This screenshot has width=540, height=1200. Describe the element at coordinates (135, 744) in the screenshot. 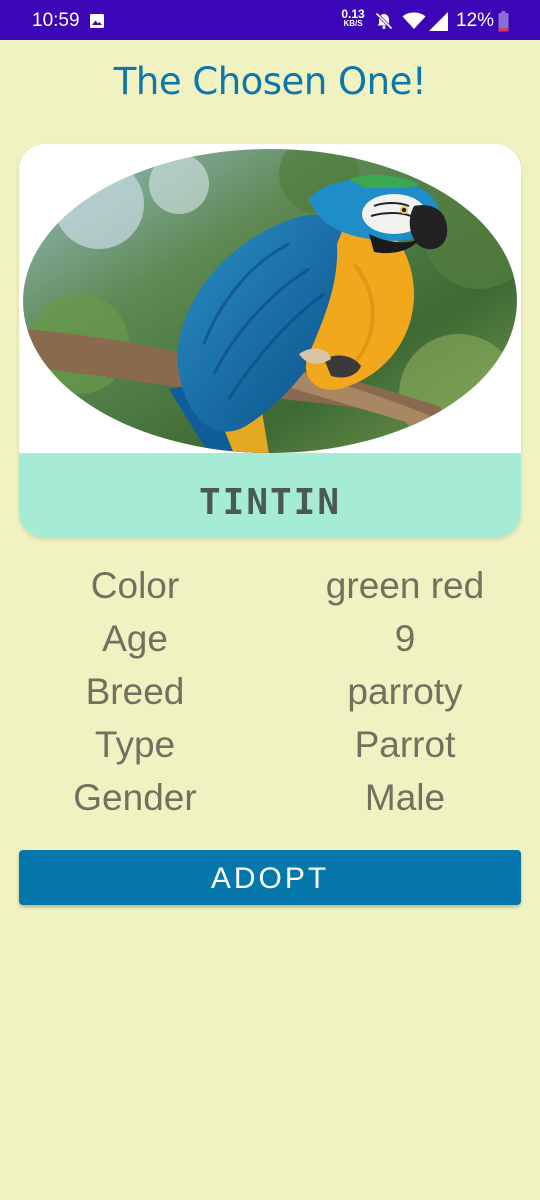

I see `detail-label: Type` at that location.